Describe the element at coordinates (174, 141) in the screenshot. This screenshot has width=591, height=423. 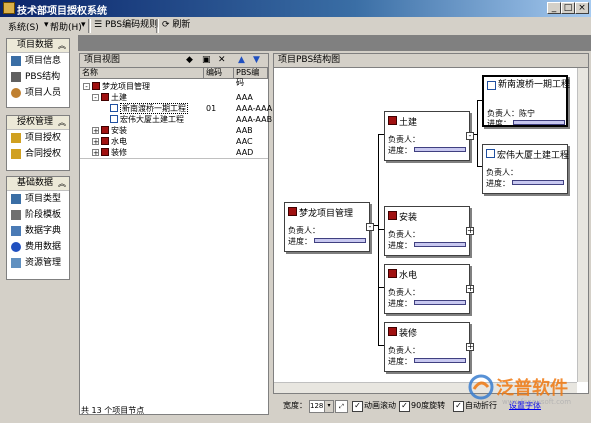
I see `table-row: + 水电 AAC` at that location.